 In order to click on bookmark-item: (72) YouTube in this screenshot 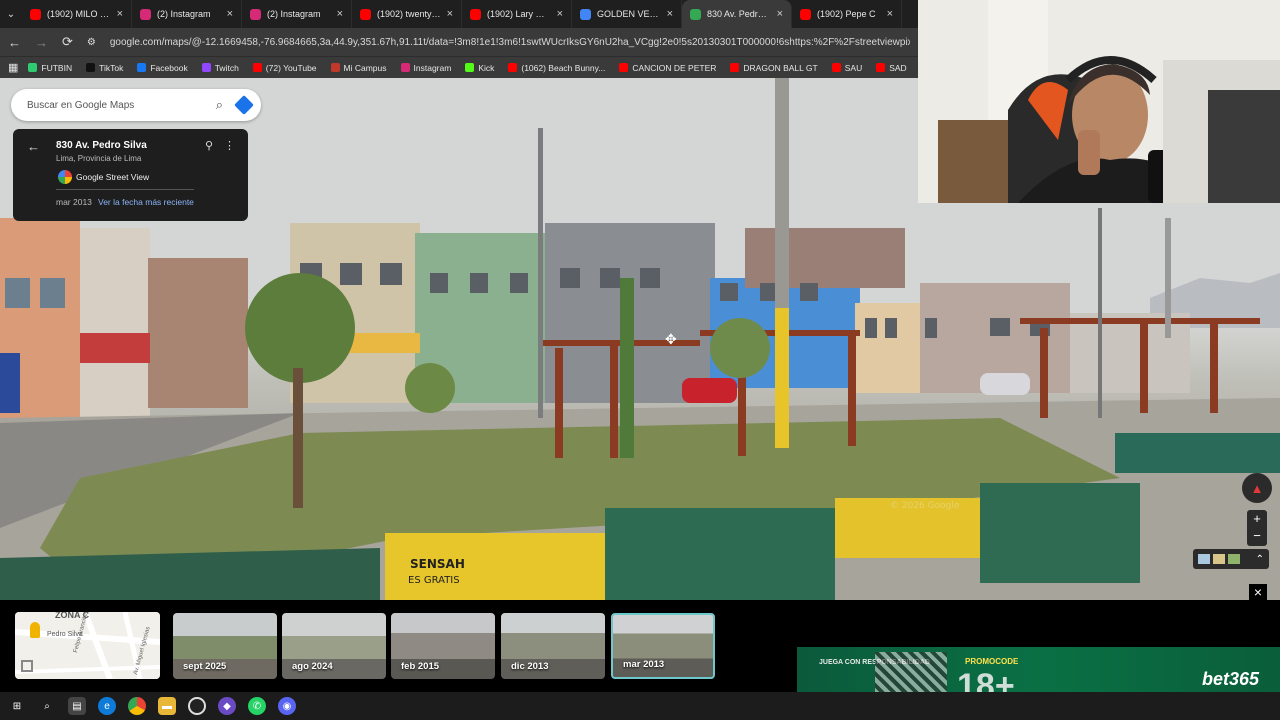, I will do `click(284, 67)`.